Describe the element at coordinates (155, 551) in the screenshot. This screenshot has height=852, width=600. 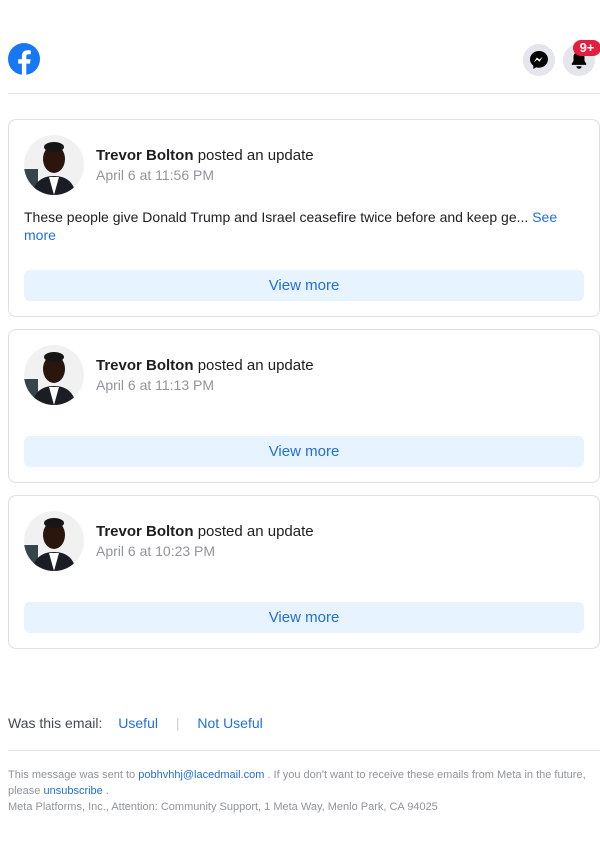
I see `post-timestamp: April 6 at 10:23 PM` at that location.